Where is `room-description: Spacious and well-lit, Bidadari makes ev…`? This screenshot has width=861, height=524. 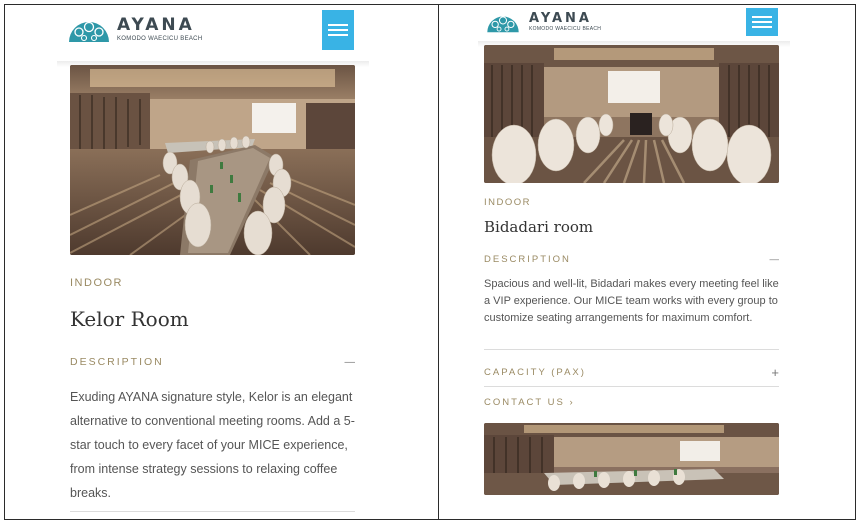
room-description: Spacious and well-lit, Bidadari makes ev… is located at coordinates (631, 301).